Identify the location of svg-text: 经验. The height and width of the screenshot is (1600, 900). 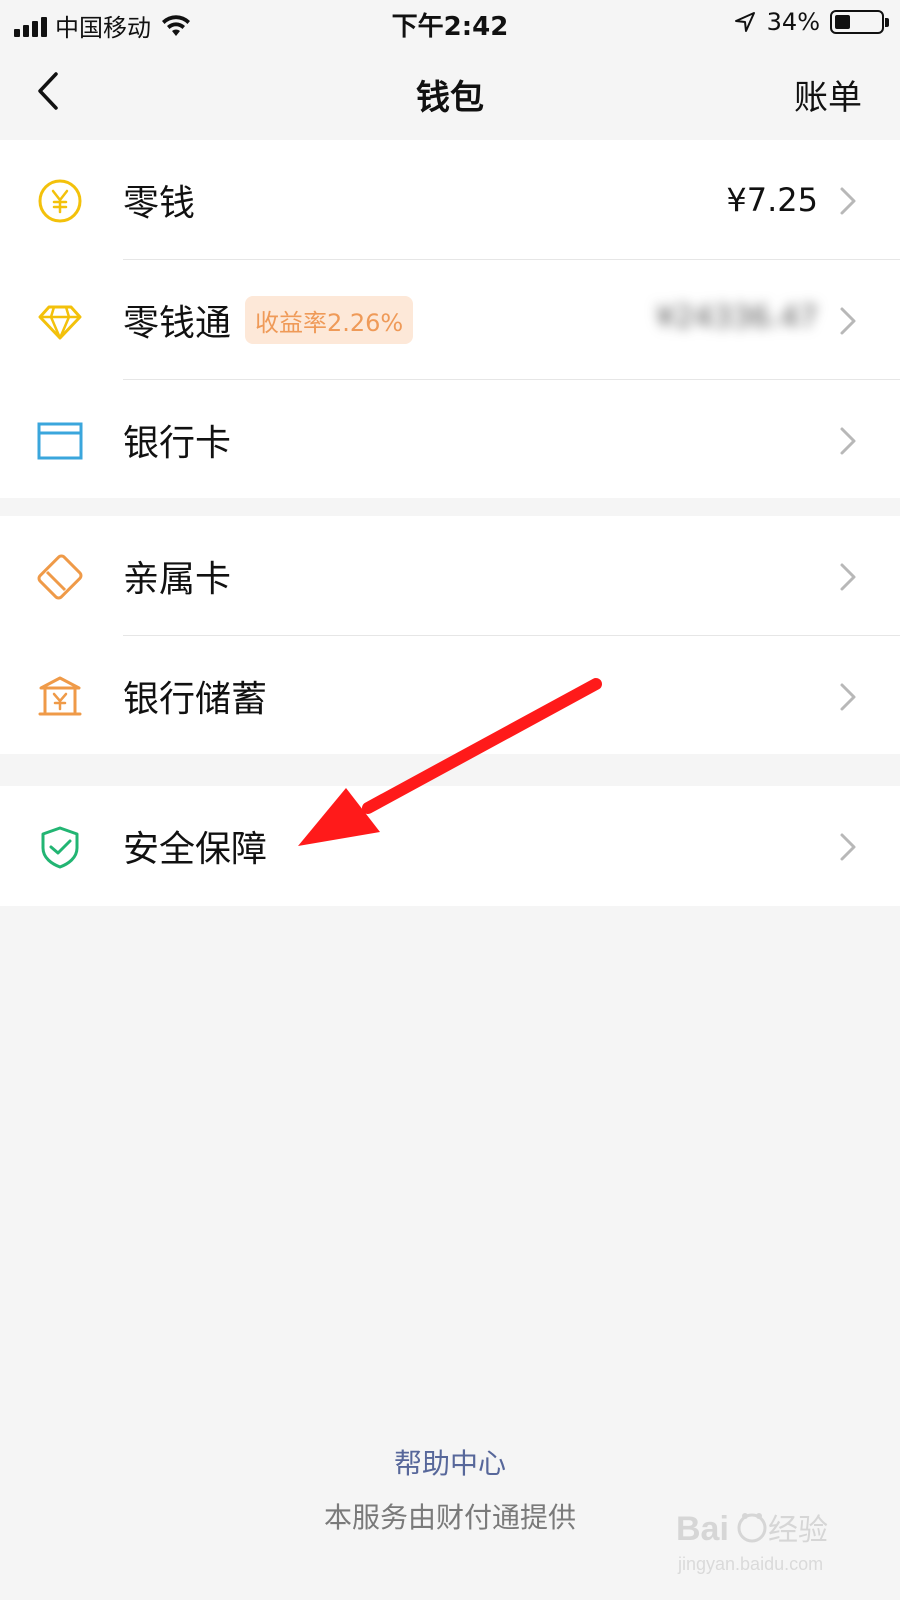
(798, 1530).